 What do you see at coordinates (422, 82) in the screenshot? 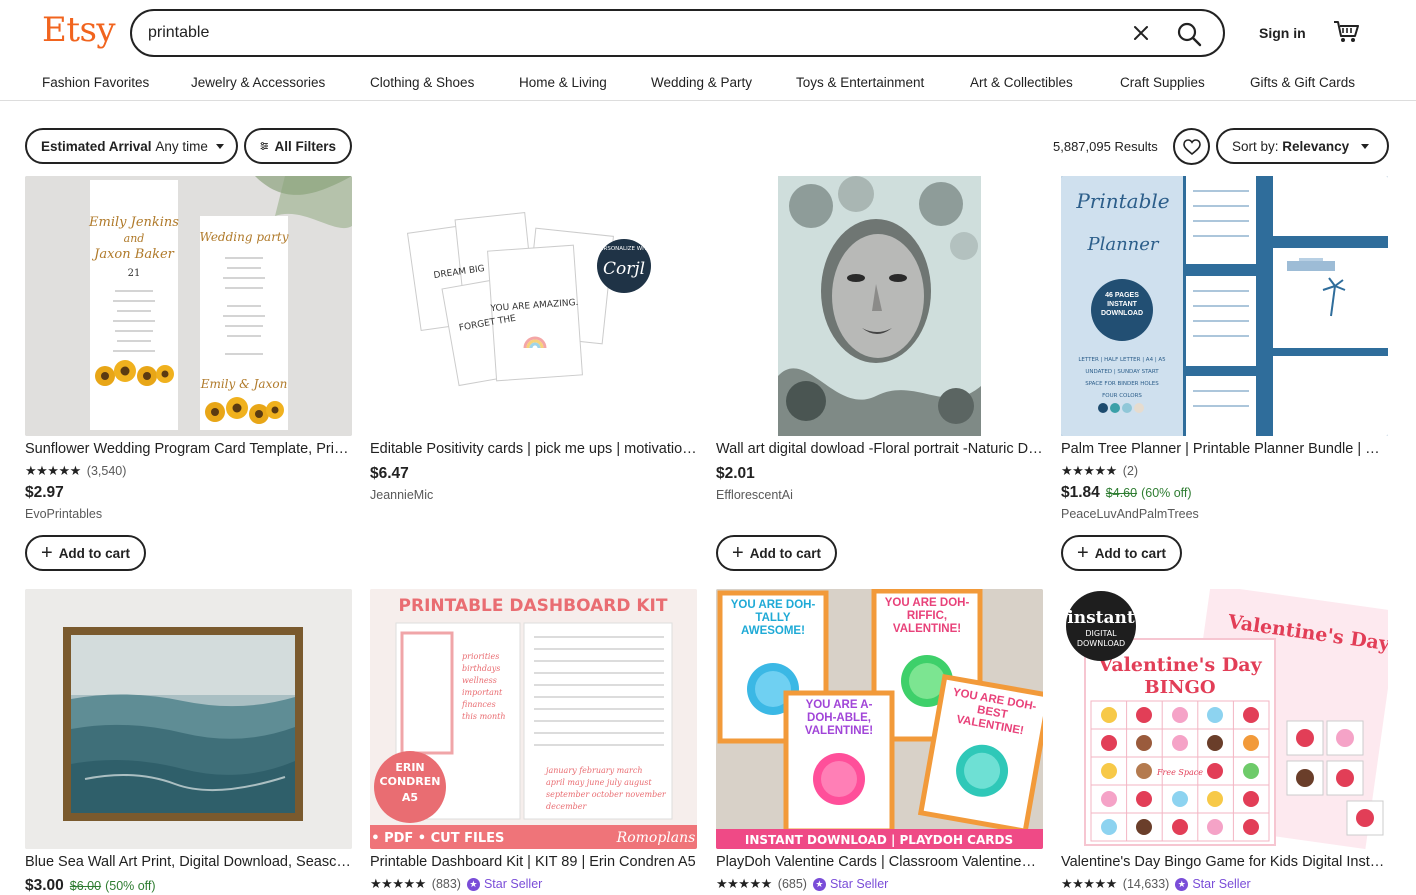
I see `nav-clothing-shoes: Clothing & Shoes` at bounding box center [422, 82].